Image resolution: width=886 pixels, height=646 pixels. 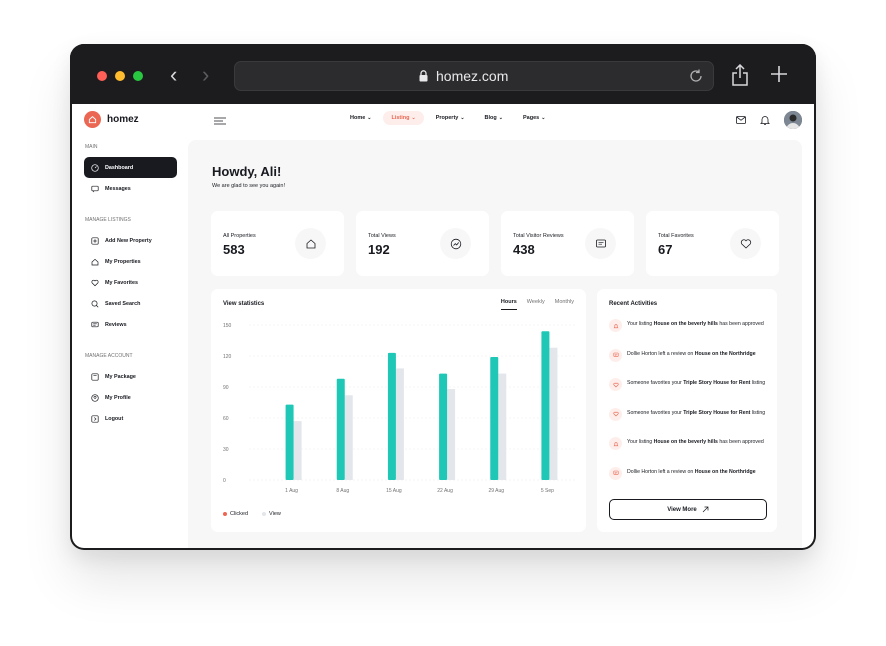 I want to click on nav-label: Blog, so click(x=490, y=118).